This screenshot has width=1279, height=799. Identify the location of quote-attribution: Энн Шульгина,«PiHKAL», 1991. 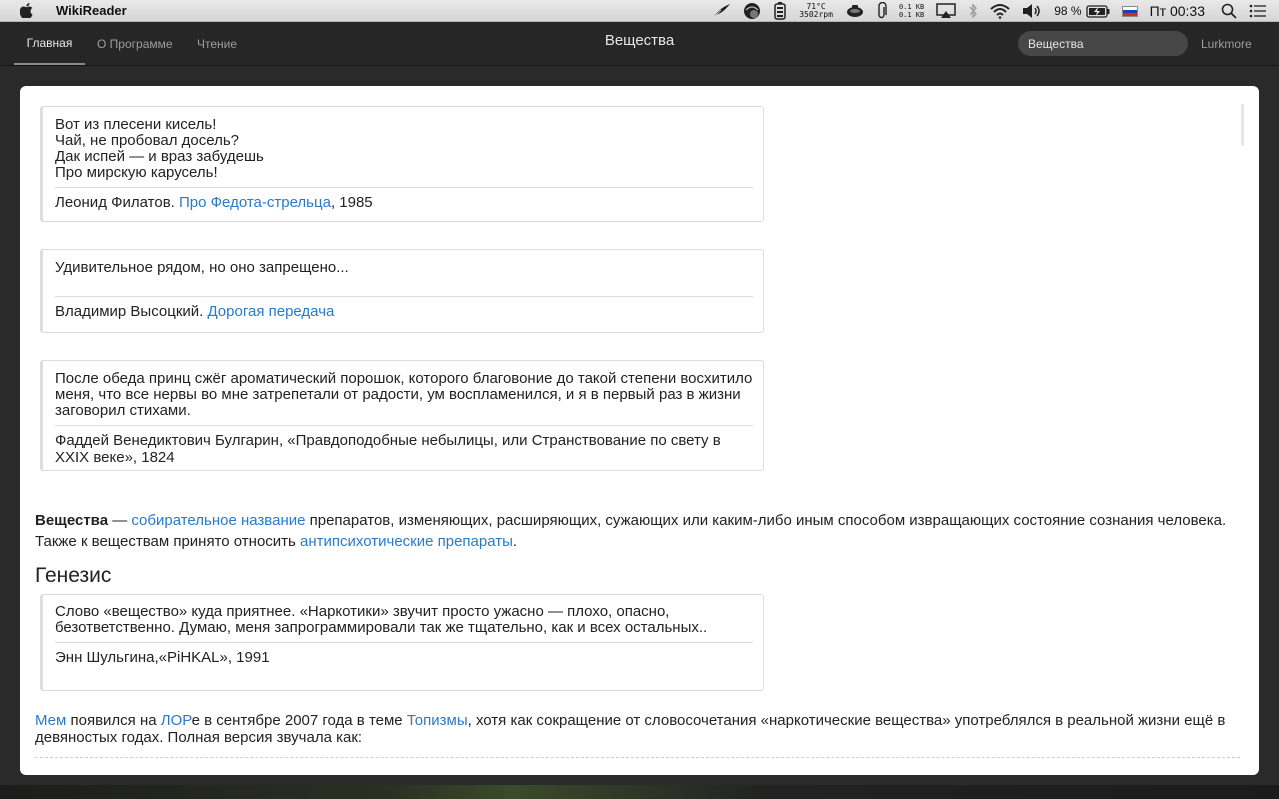
(404, 654).